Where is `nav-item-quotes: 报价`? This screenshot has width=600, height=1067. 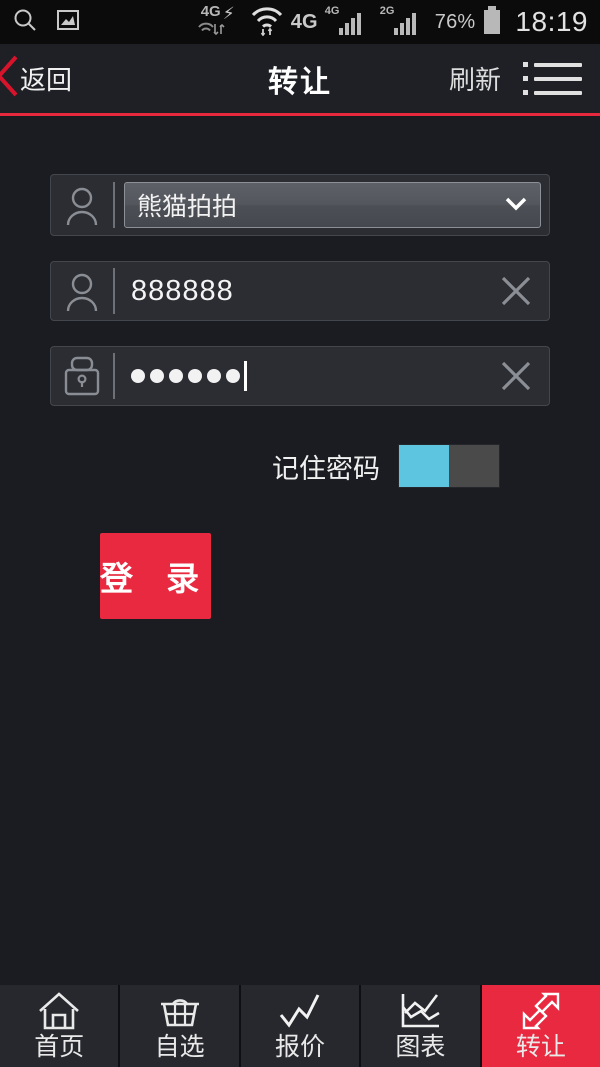
nav-item-quotes: 报价 is located at coordinates (300, 1026).